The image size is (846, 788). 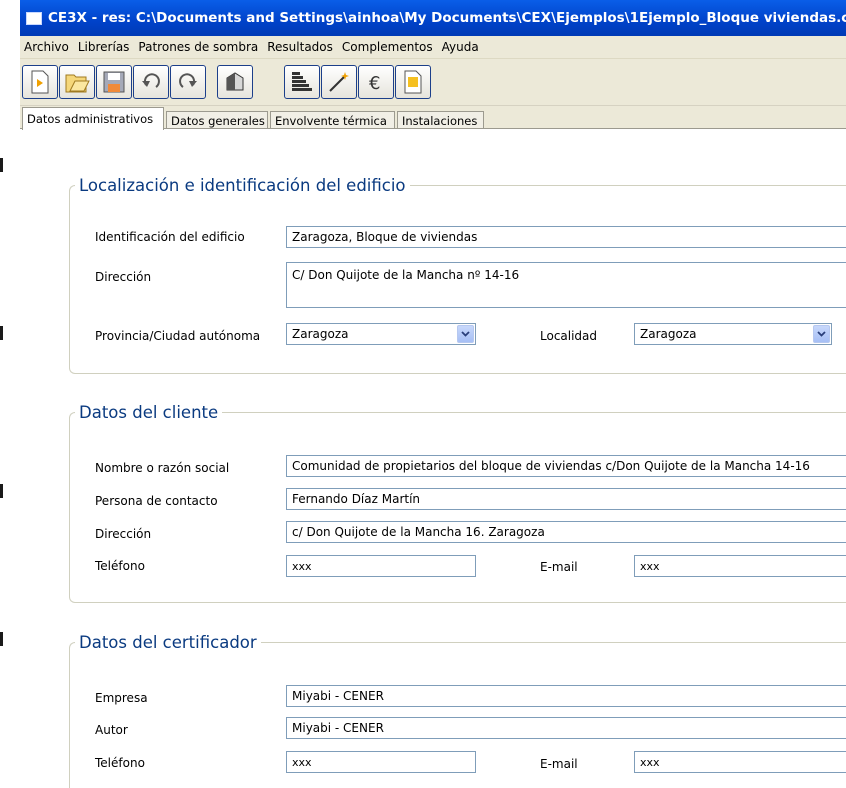 I want to click on locality-value: Zaragoza, so click(x=668, y=334).